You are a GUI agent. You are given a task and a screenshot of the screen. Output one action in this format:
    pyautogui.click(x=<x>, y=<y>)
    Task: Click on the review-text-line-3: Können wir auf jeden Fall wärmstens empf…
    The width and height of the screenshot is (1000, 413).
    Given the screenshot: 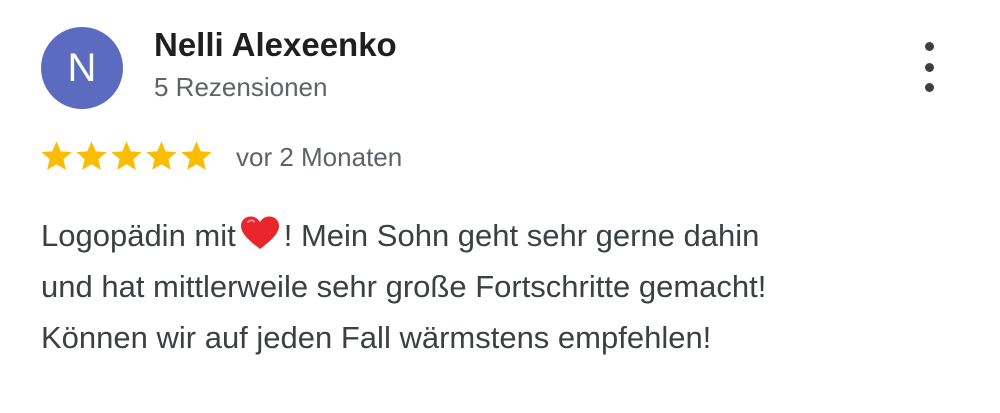 What is the action you would take?
    pyautogui.click(x=376, y=337)
    